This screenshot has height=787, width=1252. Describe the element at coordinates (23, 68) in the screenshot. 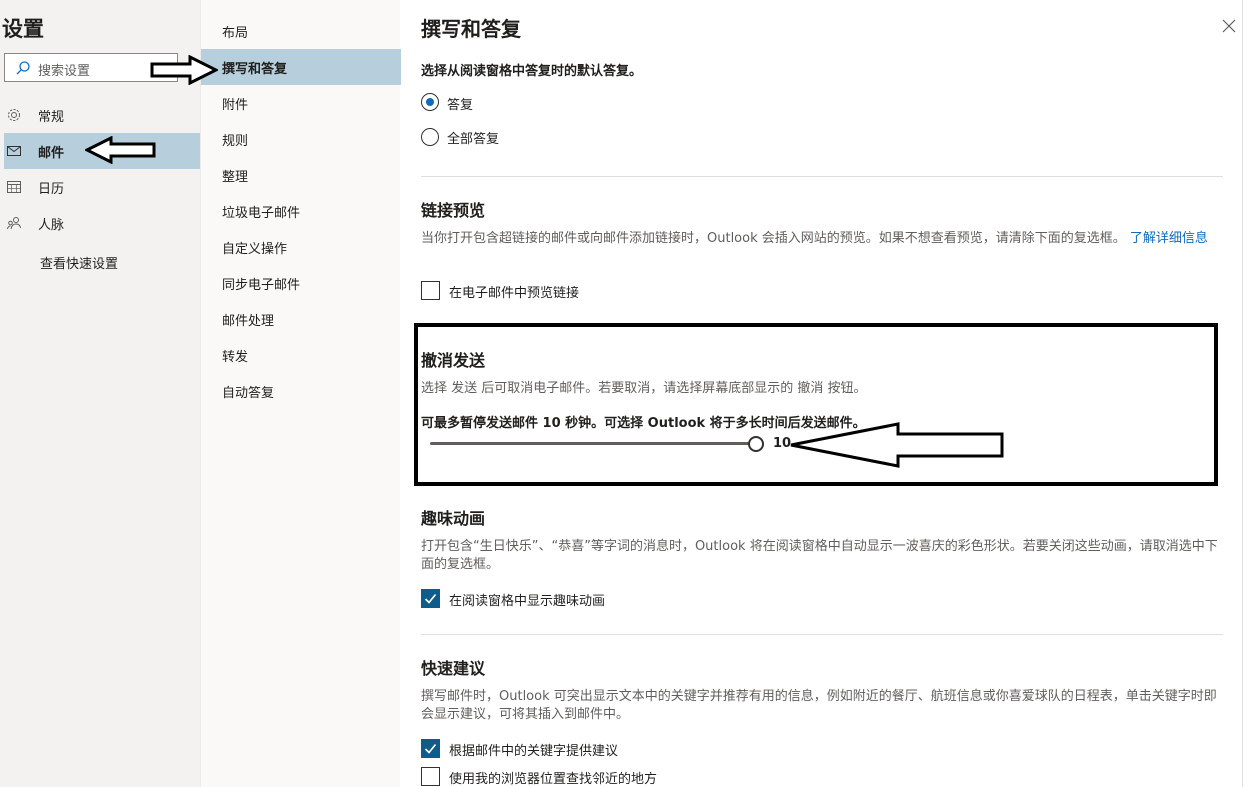

I see `search-icon` at that location.